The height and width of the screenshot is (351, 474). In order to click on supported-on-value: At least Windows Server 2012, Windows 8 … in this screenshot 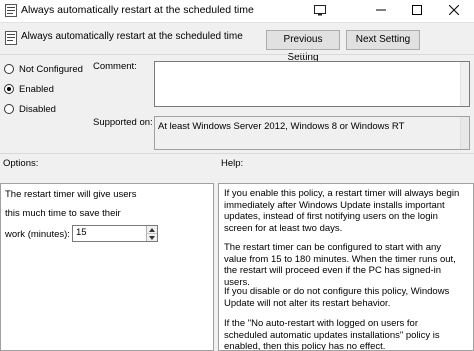, I will do `click(281, 126)`.